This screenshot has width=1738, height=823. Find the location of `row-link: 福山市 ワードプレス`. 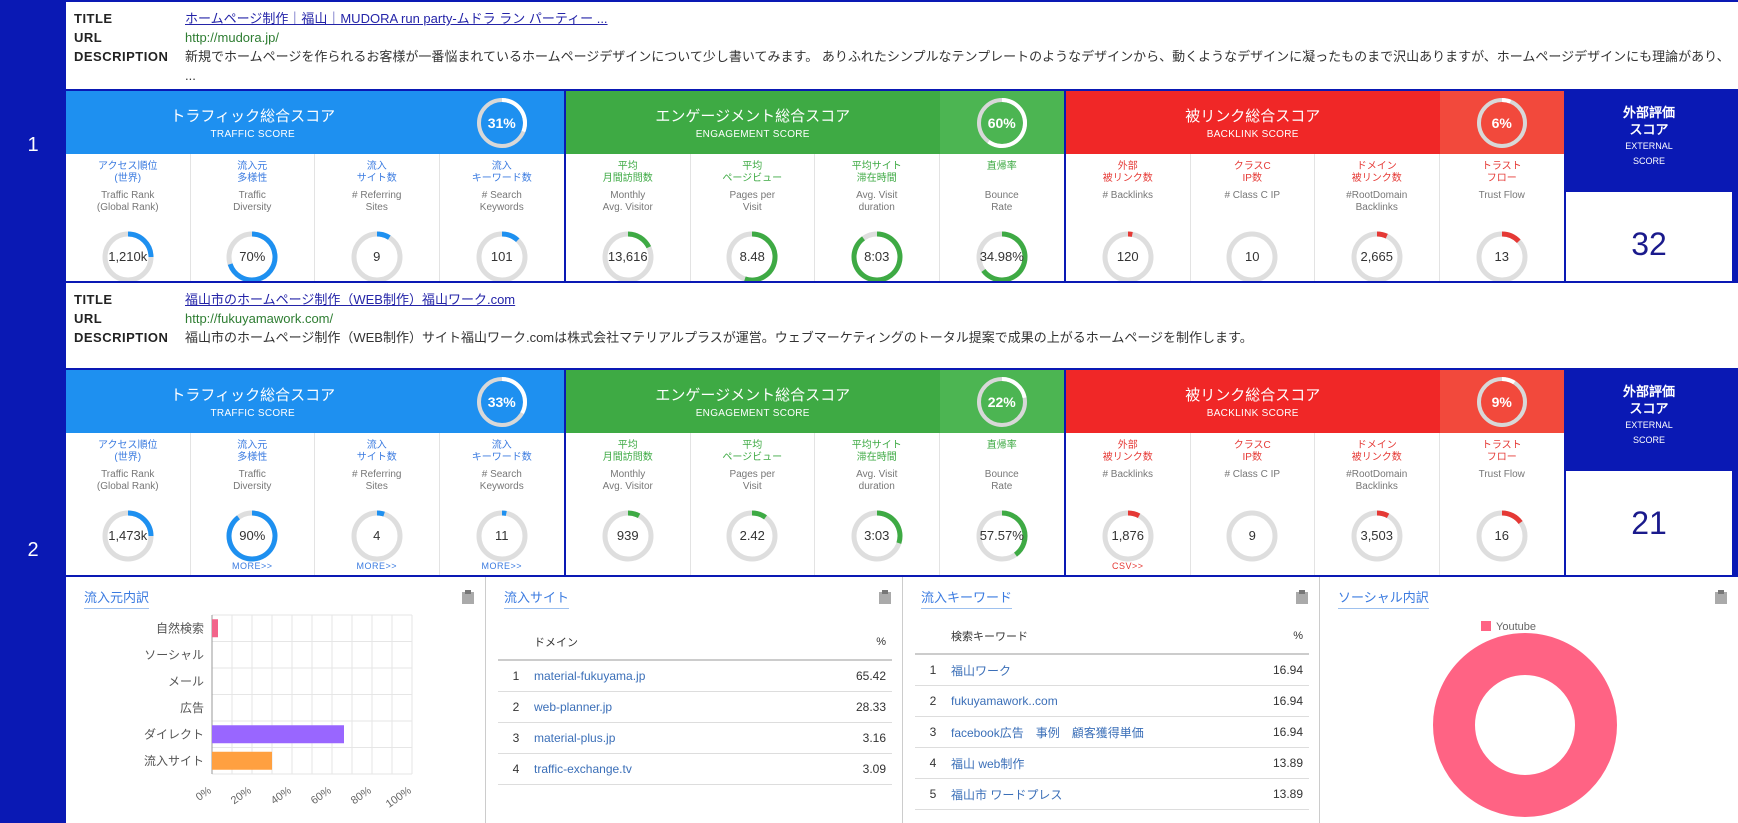

row-link: 福山市 ワードプレス is located at coordinates (1095, 794).